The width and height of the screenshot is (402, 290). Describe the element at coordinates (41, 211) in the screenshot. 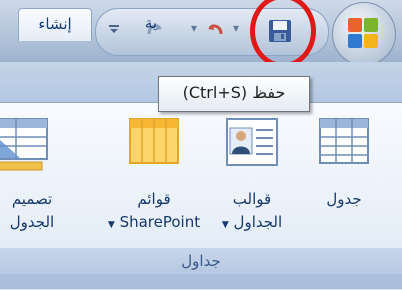

I see `table-design-label: تصميم الجدول` at that location.